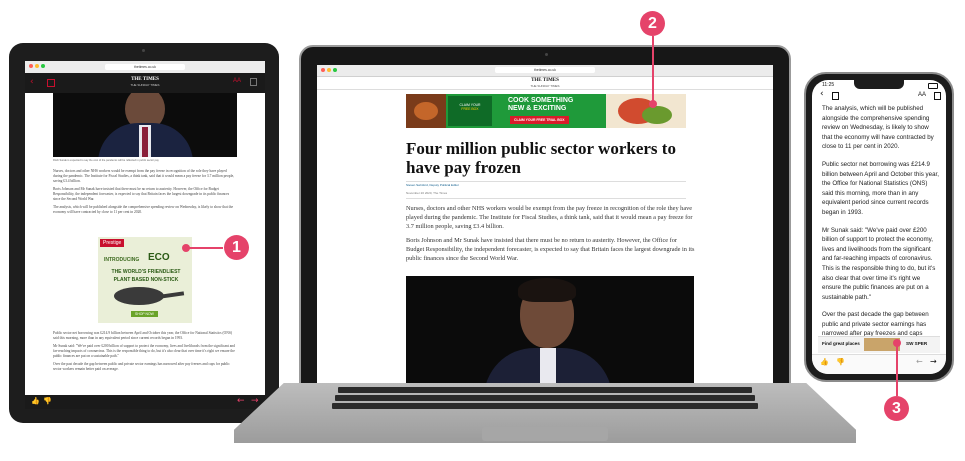 The image size is (965, 461). Describe the element at coordinates (879, 344) in the screenshot. I see `phone-sticky-ad: Find great places SW SPER` at that location.